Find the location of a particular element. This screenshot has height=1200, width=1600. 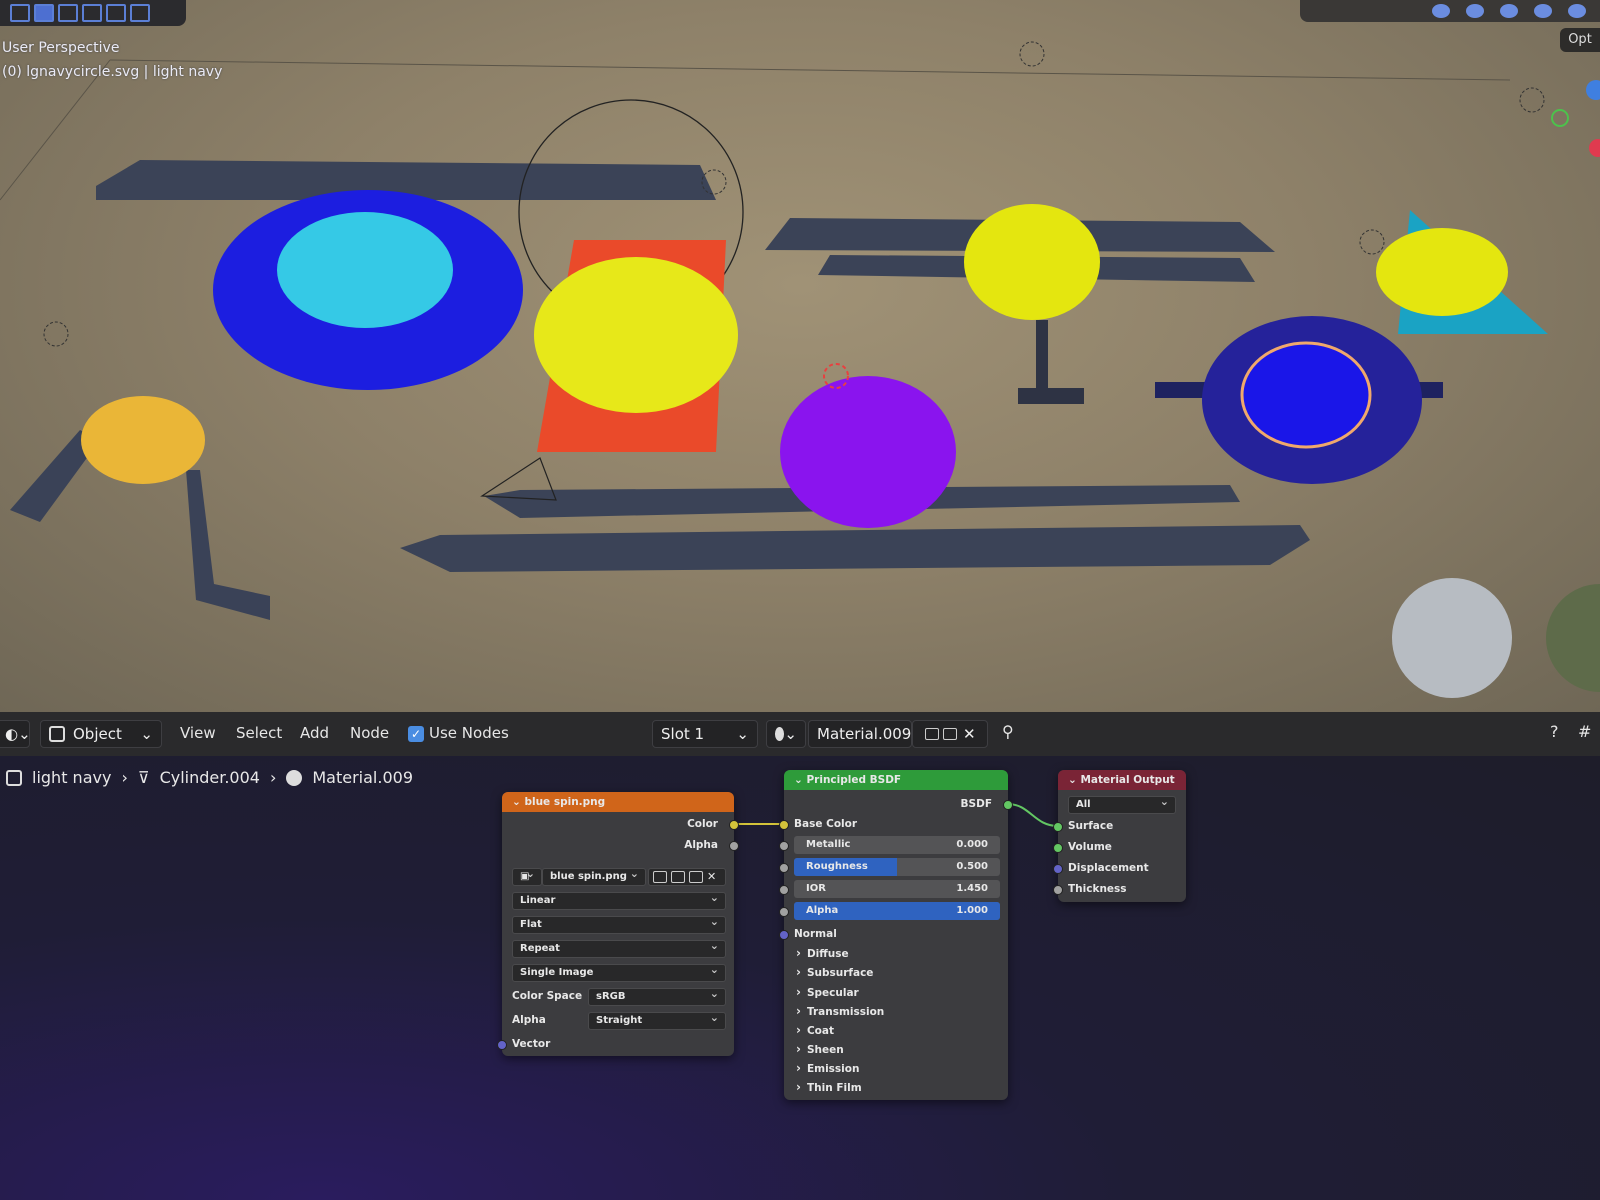

snap-grid-icon: # is located at coordinates (1584, 731).